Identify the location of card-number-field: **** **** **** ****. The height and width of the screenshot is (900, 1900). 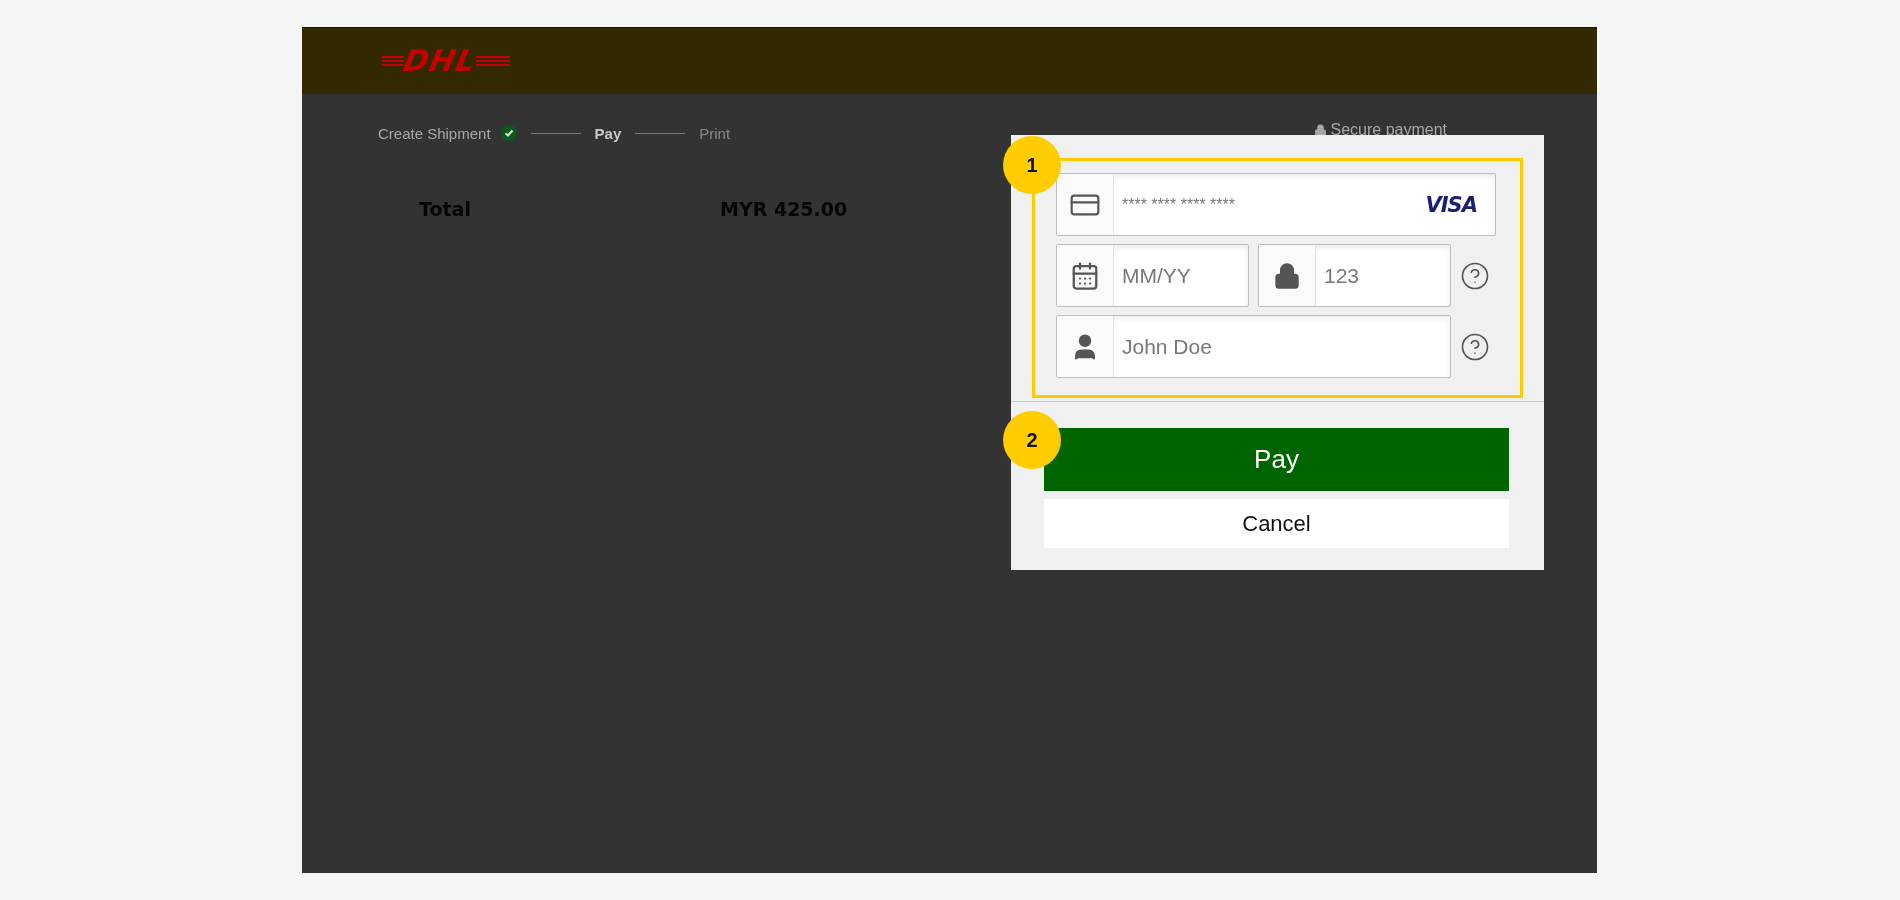
(1270, 204).